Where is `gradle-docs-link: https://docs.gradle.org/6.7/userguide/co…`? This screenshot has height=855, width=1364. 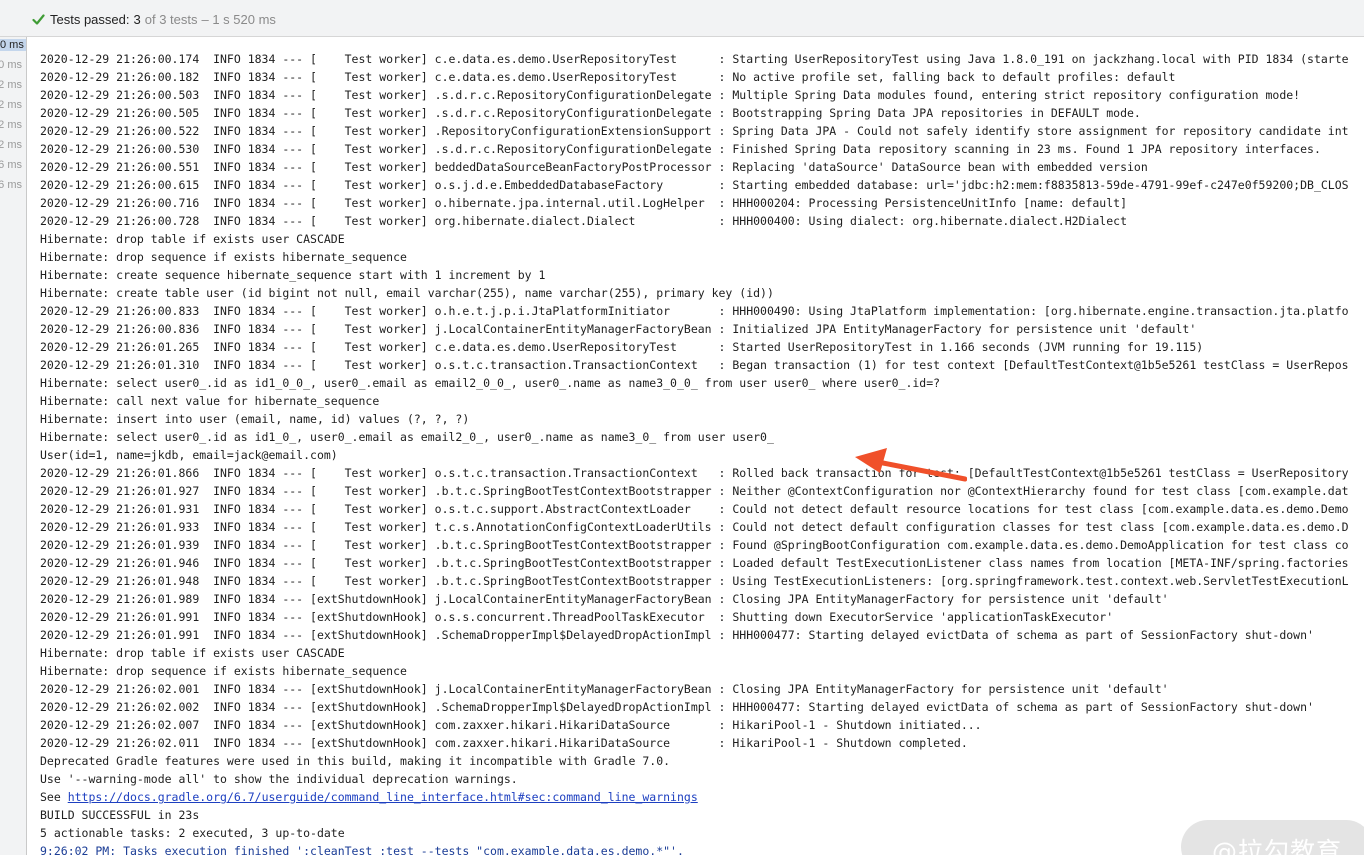
gradle-docs-link: https://docs.gradle.org/6.7/userguide/co… is located at coordinates (383, 797).